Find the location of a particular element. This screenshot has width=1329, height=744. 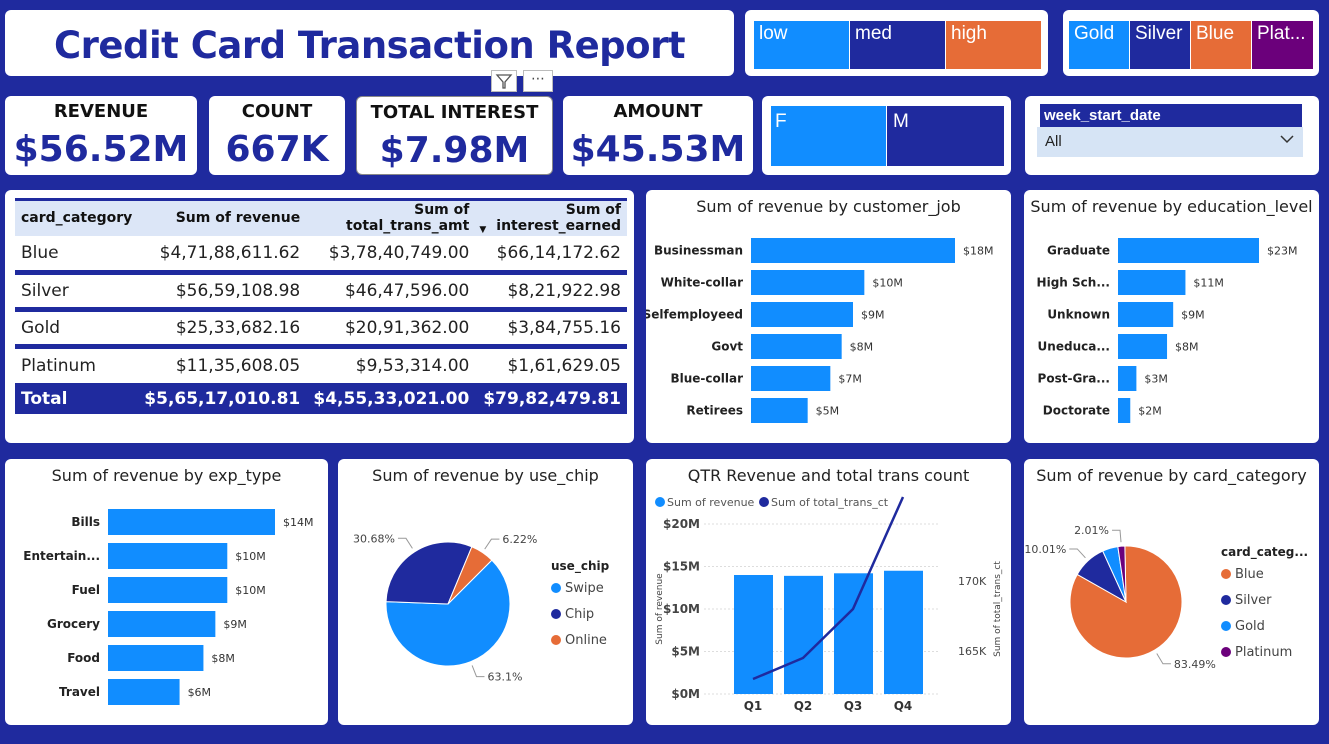

income-high-option: high is located at coordinates (993, 45).